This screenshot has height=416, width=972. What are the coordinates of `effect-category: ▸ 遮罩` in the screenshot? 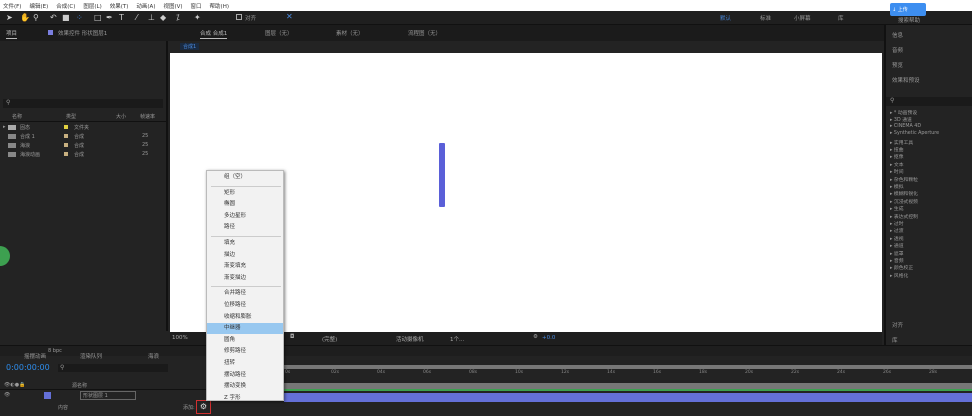 It's located at (897, 253).